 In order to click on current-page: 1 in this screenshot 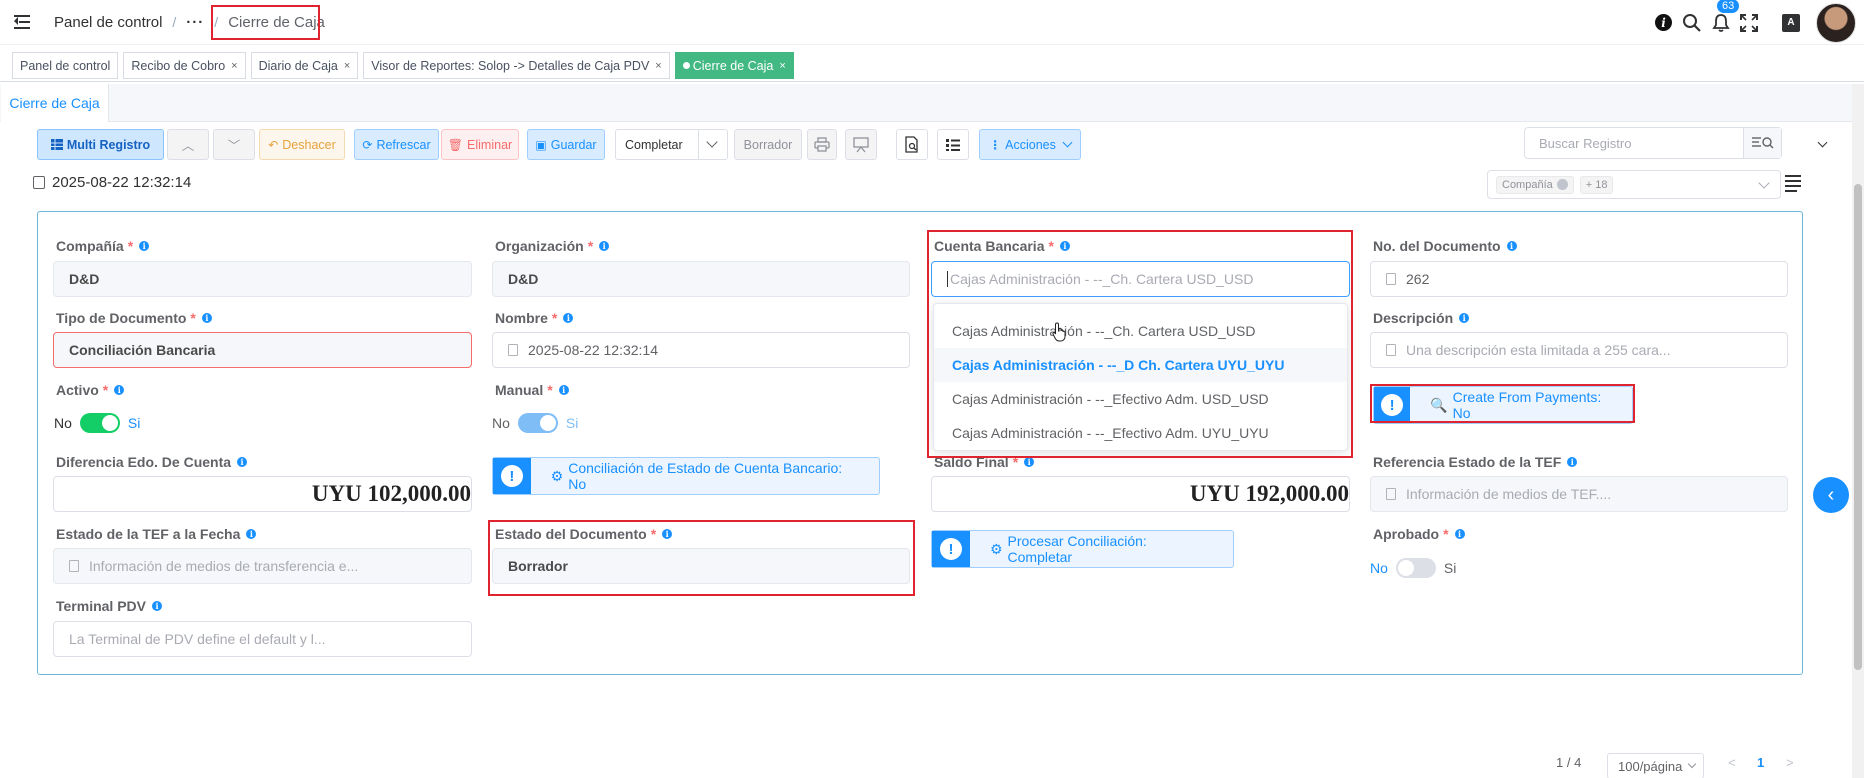, I will do `click(1760, 762)`.